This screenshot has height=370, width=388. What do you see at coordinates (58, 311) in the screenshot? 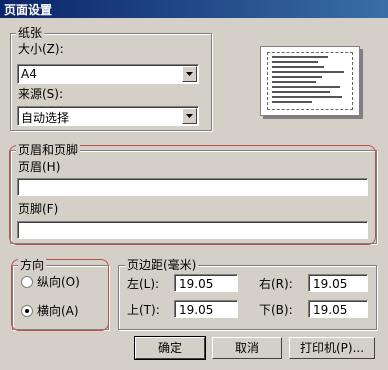
I see `landscape-label: 横向(A)` at bounding box center [58, 311].